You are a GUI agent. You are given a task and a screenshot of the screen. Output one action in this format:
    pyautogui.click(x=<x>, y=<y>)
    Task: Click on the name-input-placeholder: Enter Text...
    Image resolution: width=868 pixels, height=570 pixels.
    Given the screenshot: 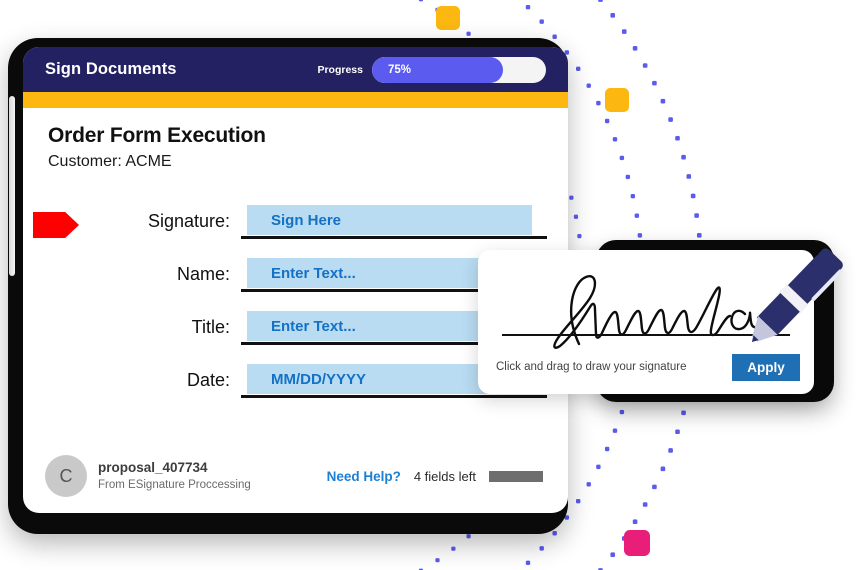 What is the action you would take?
    pyautogui.click(x=313, y=273)
    